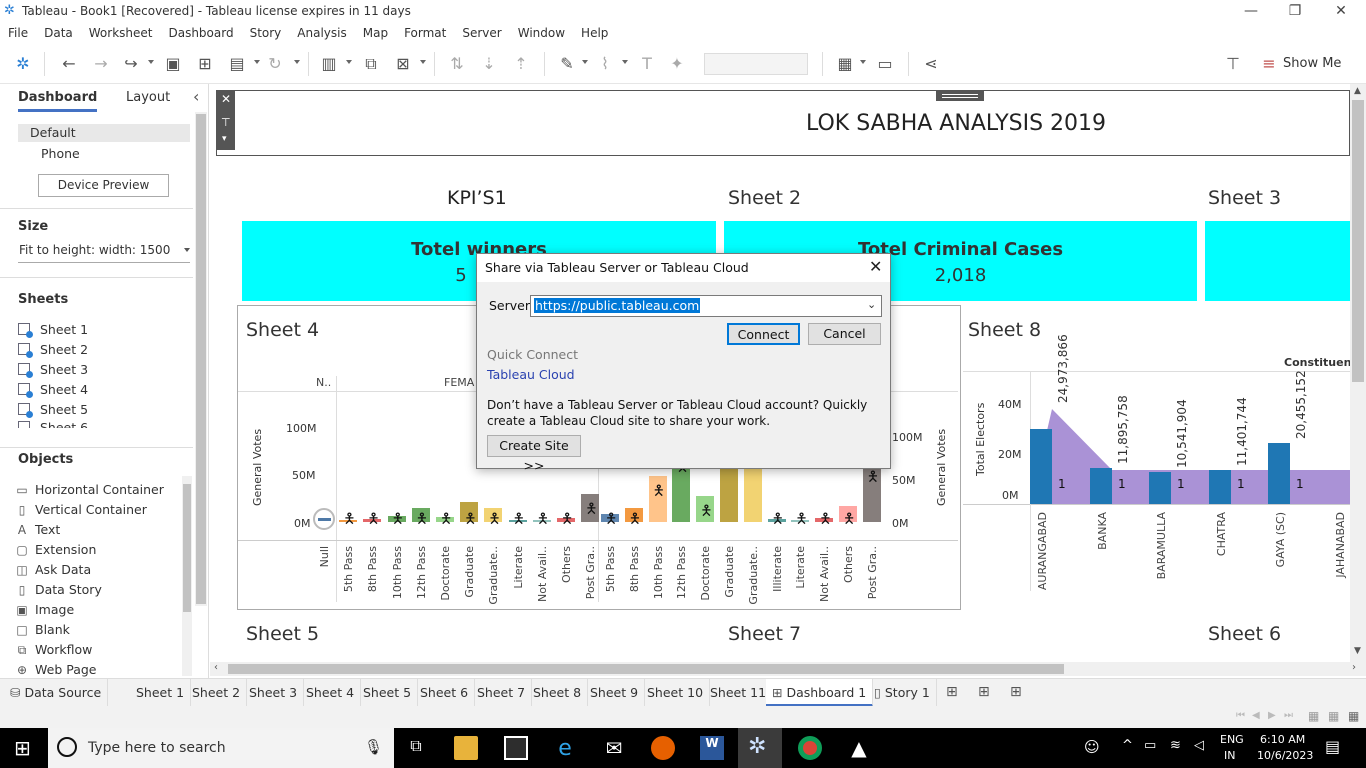 The height and width of the screenshot is (768, 1366). I want to click on taskbar-search: Type here to search 🎙, so click(221, 748).